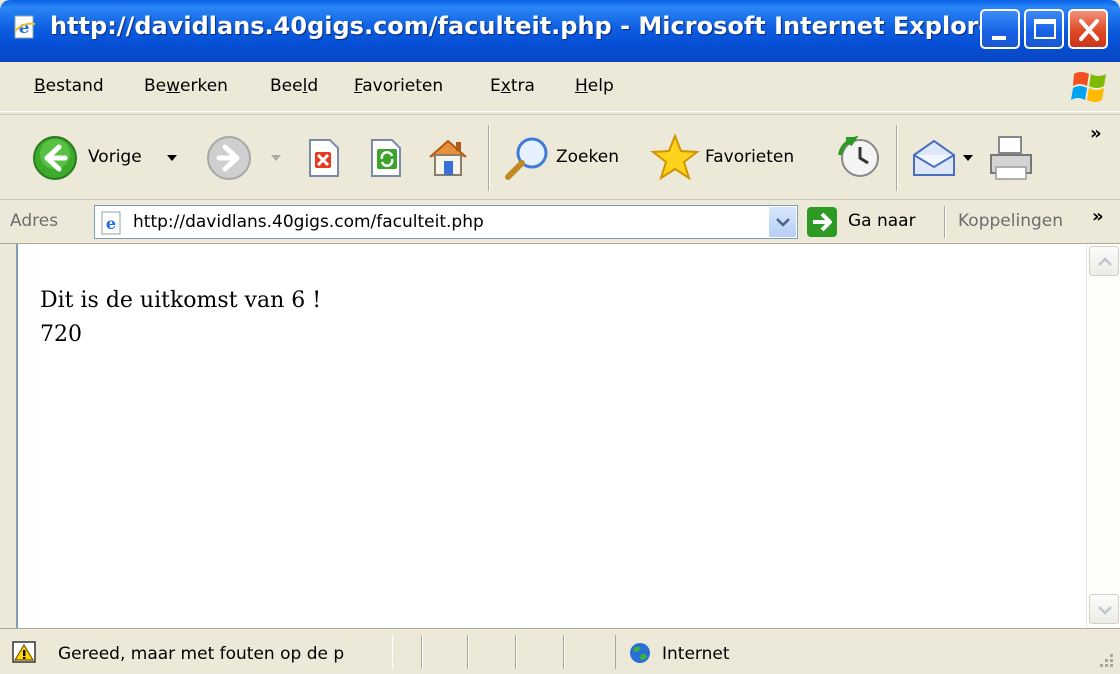 This screenshot has height=674, width=1120. I want to click on stop-icon, so click(322, 158).